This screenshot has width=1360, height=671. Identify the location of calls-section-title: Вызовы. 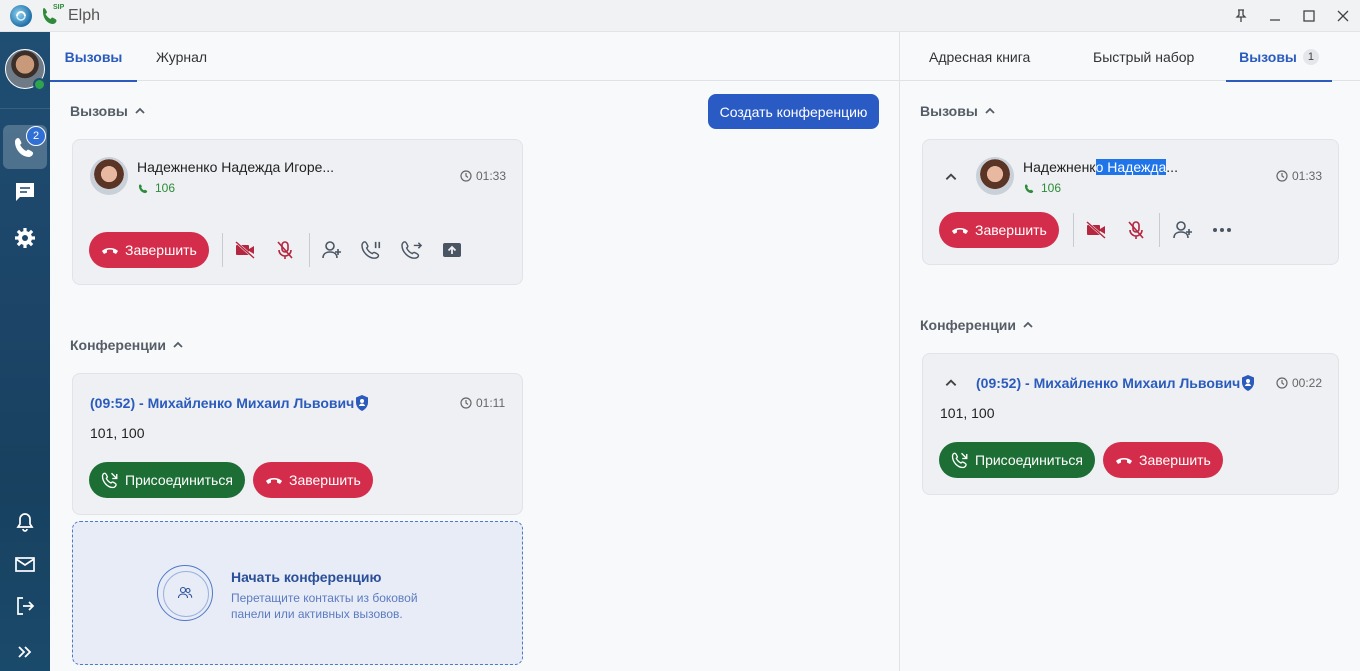
(99, 111).